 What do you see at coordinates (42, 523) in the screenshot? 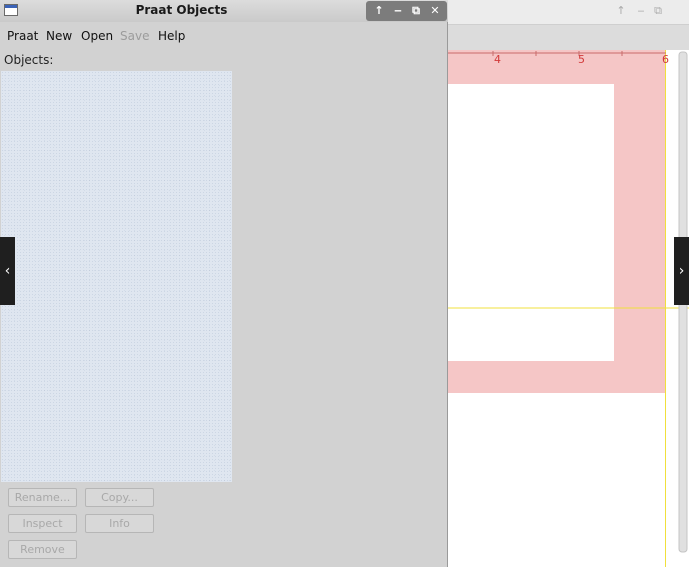
I see `inspect-button: Inspect` at bounding box center [42, 523].